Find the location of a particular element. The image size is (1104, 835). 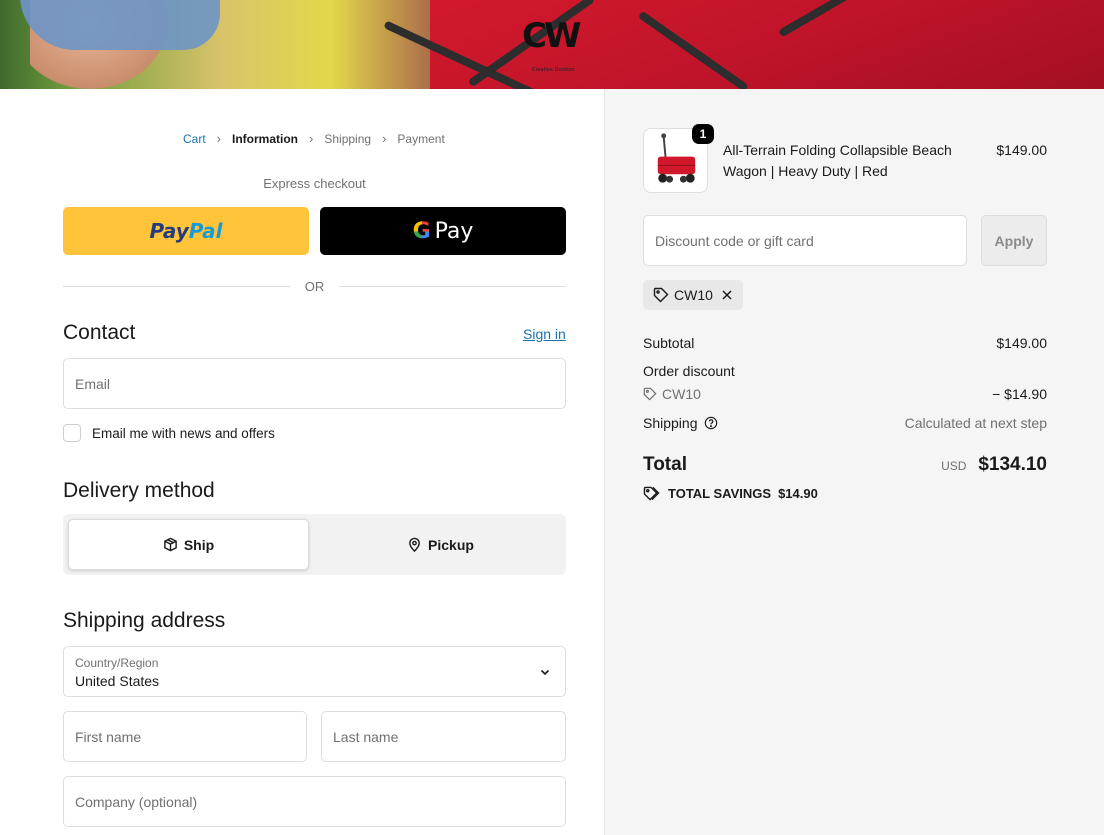

google-pay-label: Pay is located at coordinates (454, 231).